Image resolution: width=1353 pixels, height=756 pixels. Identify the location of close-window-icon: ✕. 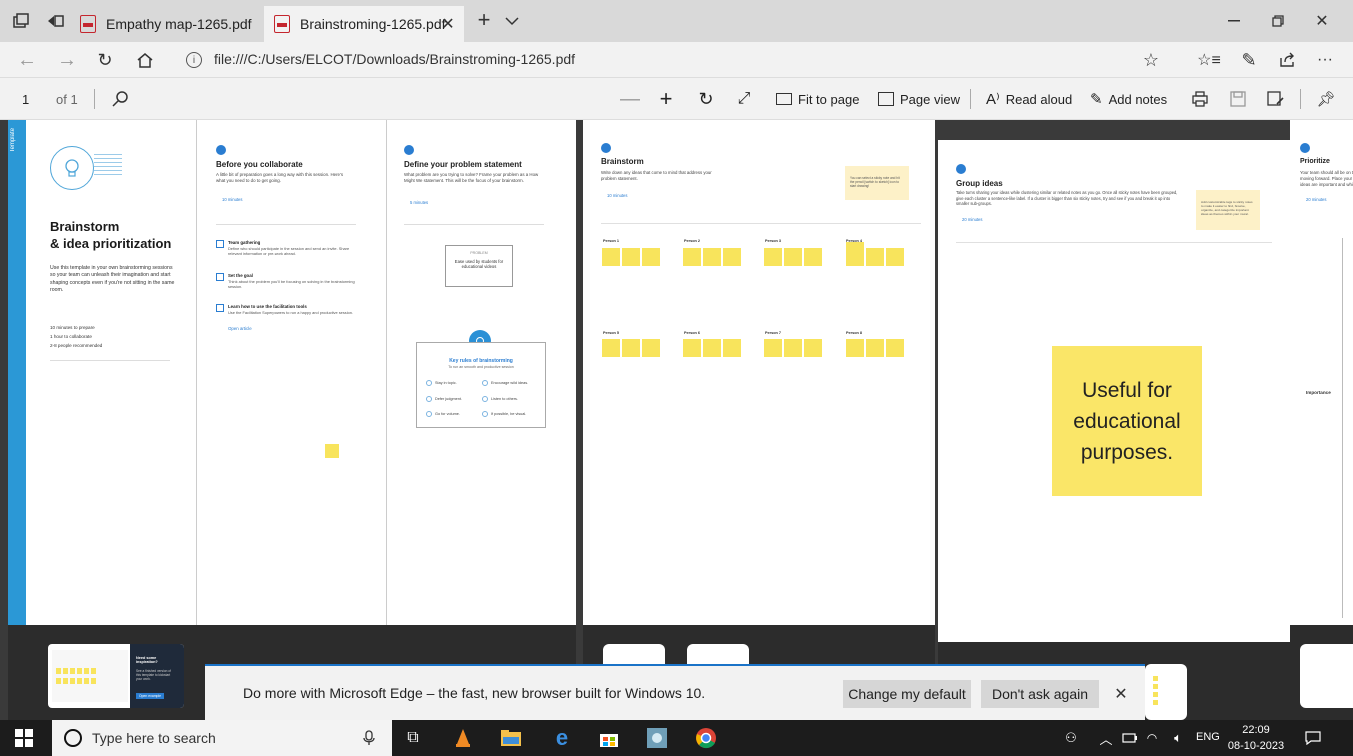
(1322, 21).